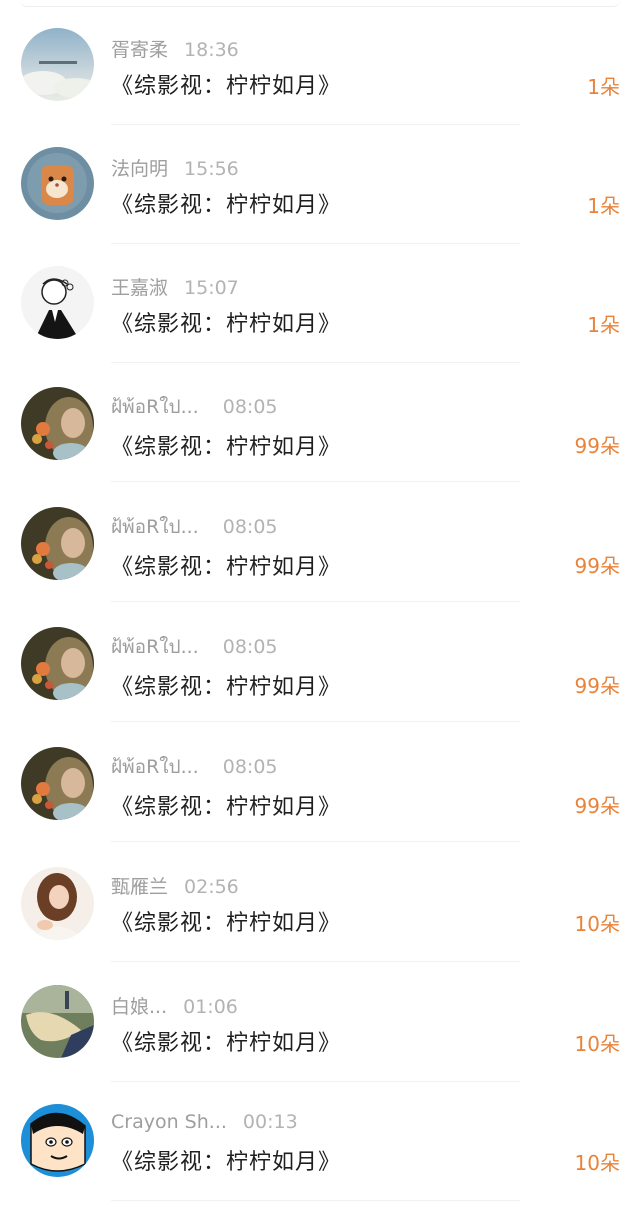  Describe the element at coordinates (175, 286) in the screenshot. I see `item-meta: 王嘉淑 15:07` at that location.